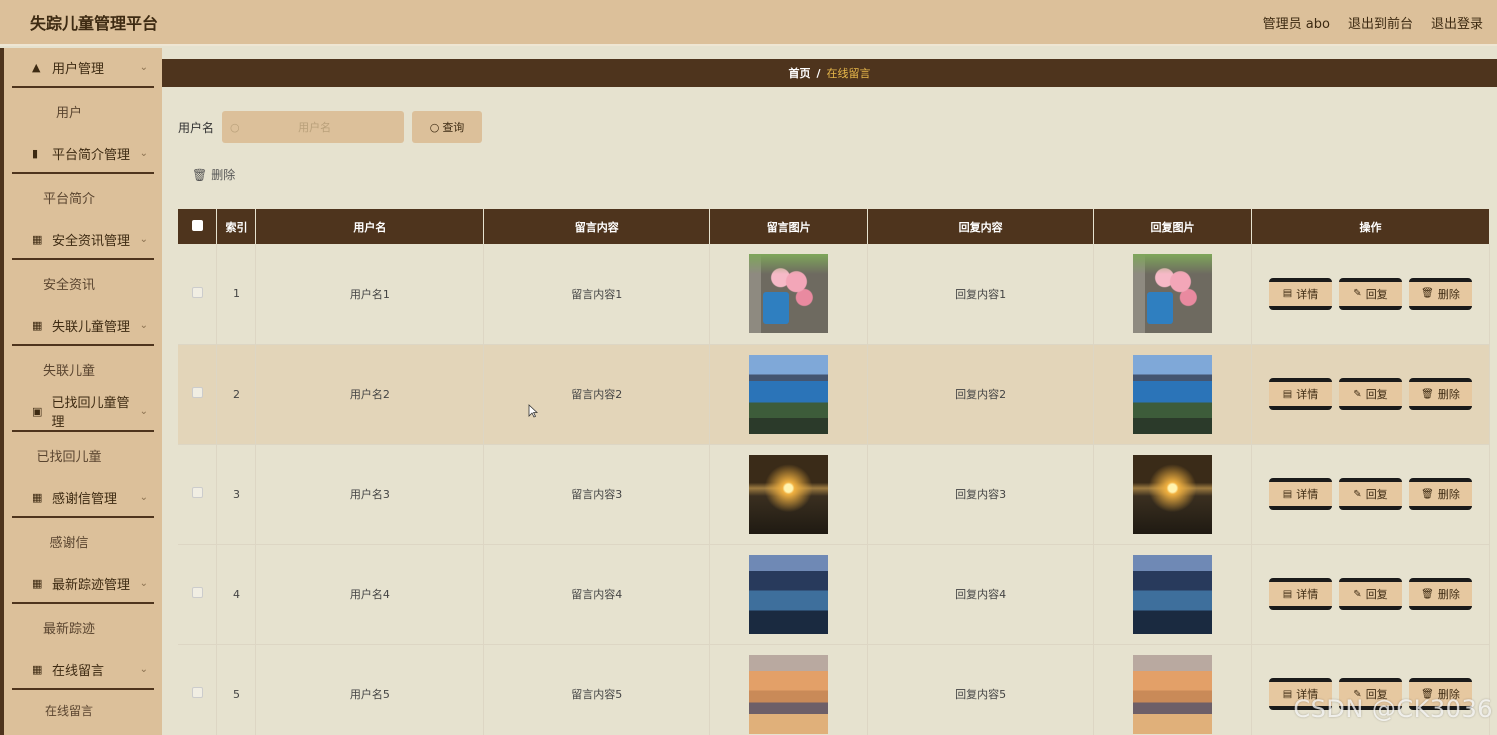  I want to click on cell-content: 留言内容4, so click(597, 594).